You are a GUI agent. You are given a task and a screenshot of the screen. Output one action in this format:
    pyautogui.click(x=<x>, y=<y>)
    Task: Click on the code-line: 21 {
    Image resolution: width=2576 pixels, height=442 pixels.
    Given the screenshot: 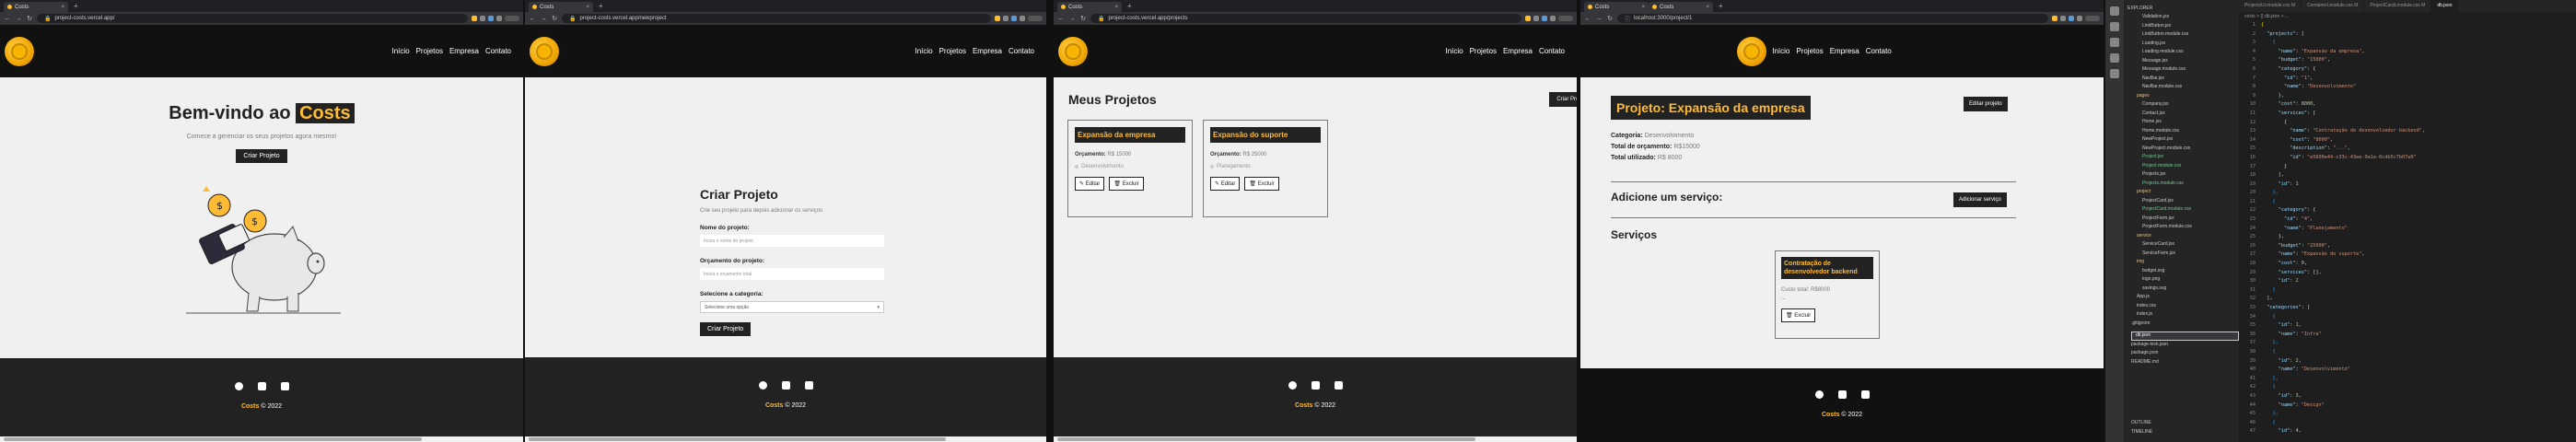 What is the action you would take?
    pyautogui.click(x=2407, y=202)
    